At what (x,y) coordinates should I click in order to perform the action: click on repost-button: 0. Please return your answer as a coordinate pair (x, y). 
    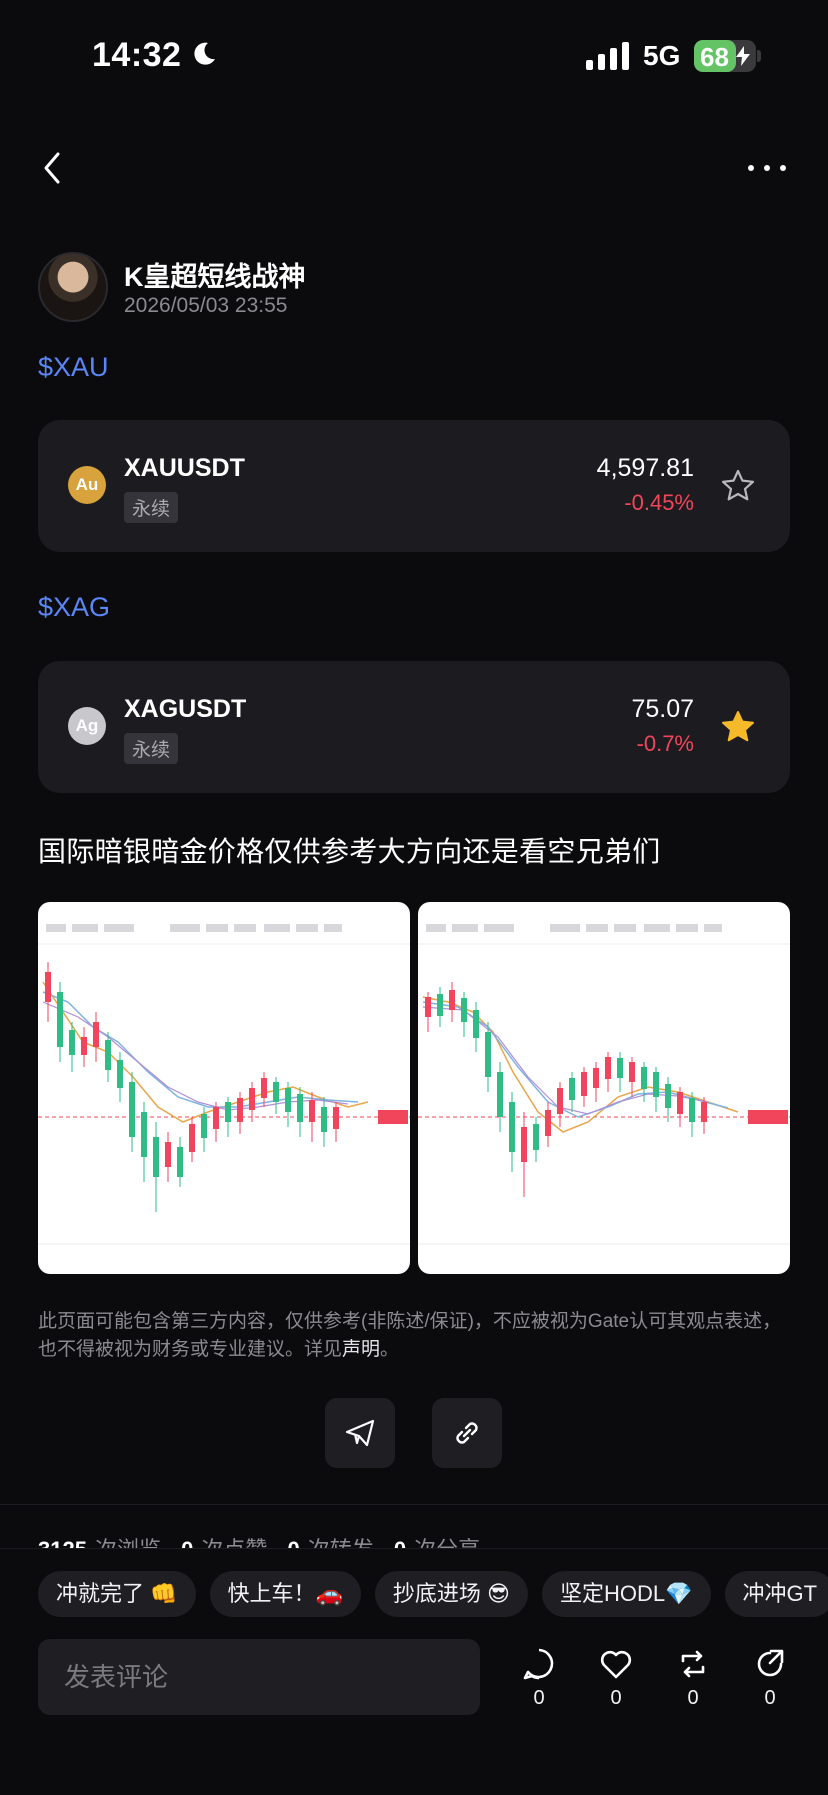
    Looking at the image, I should click on (693, 1687).